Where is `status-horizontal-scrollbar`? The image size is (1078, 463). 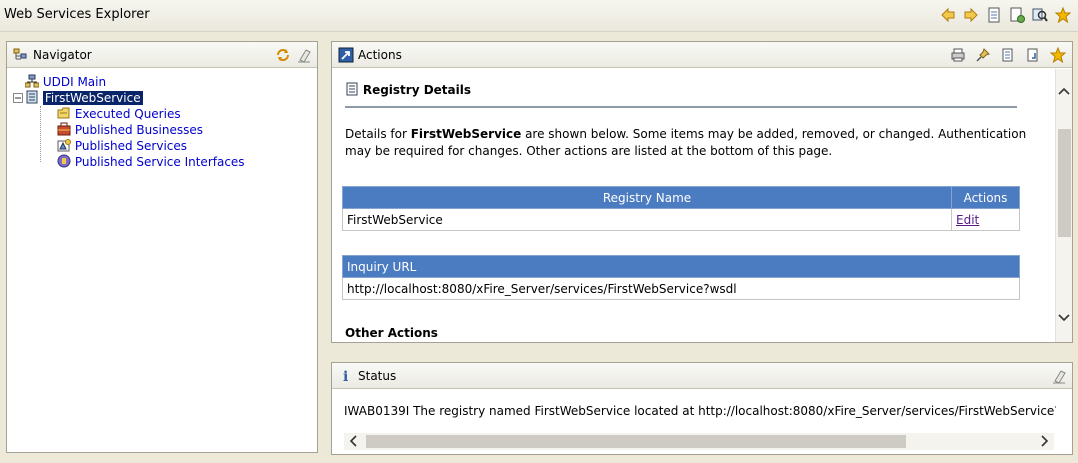 status-horizontal-scrollbar is located at coordinates (699, 441).